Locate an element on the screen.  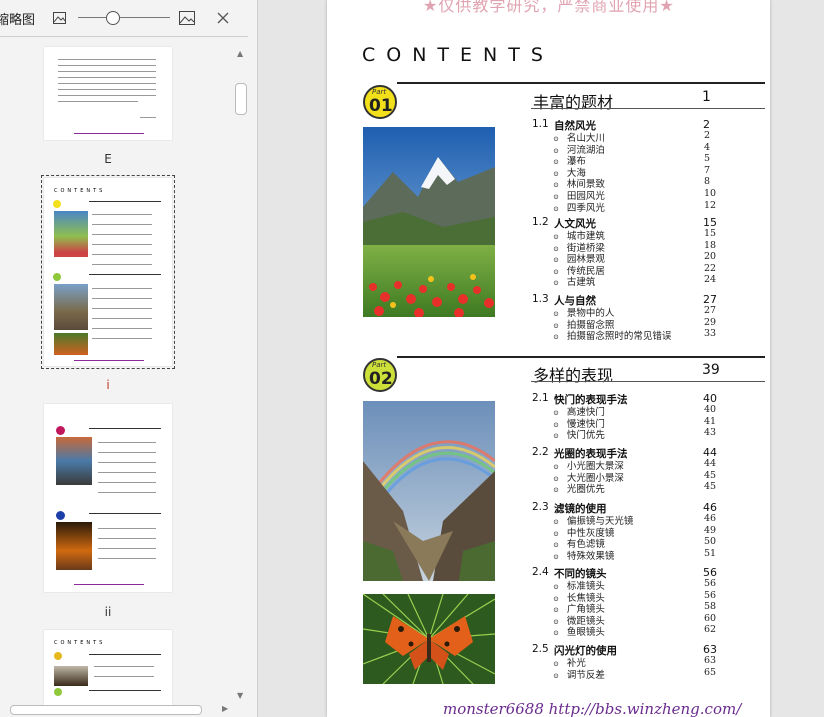
thumbnail-contents-mini-2: CONTENTS is located at coordinates (80, 643).